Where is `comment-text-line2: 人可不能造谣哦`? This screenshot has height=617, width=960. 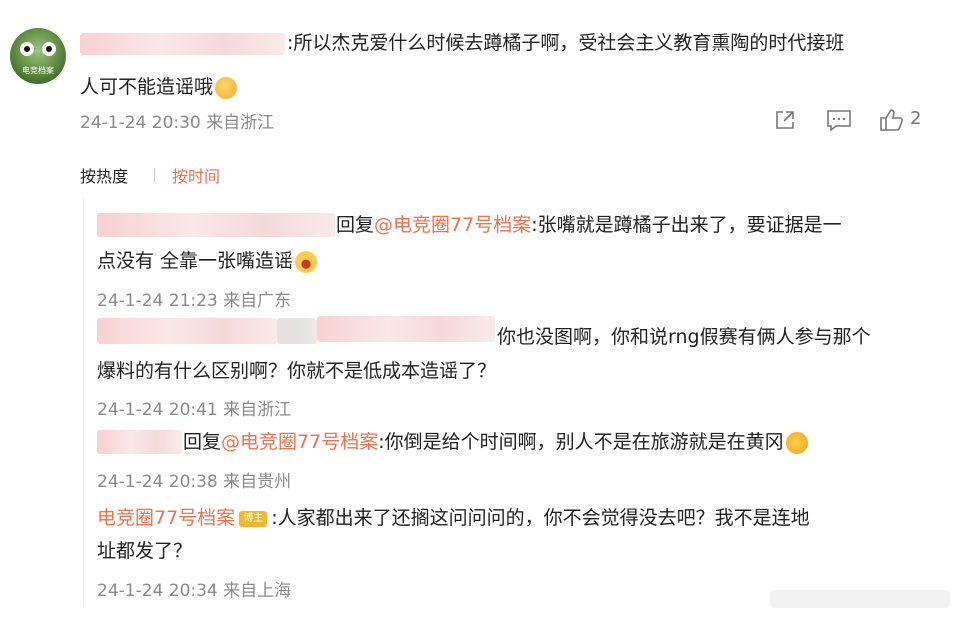 comment-text-line2: 人可不能造谣哦 is located at coordinates (159, 87).